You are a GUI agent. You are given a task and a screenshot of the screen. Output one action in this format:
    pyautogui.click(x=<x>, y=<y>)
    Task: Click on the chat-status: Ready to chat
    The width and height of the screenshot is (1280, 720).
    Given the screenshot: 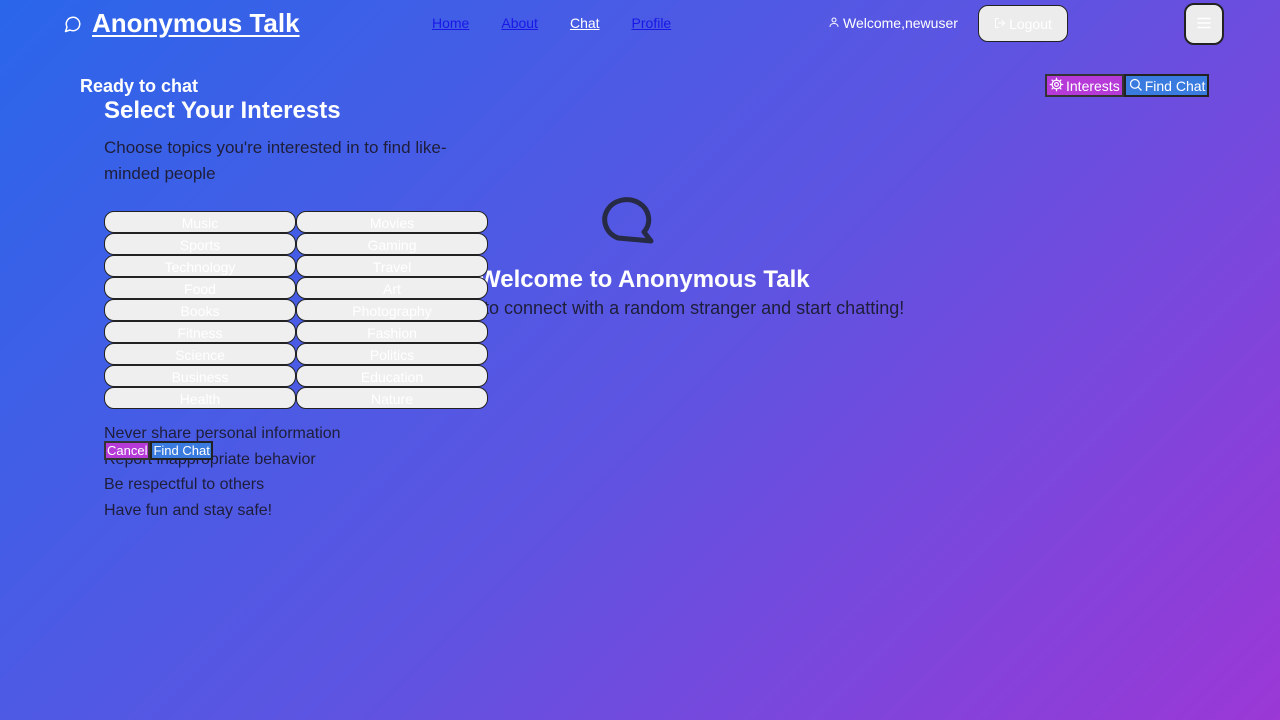 What is the action you would take?
    pyautogui.click(x=139, y=86)
    